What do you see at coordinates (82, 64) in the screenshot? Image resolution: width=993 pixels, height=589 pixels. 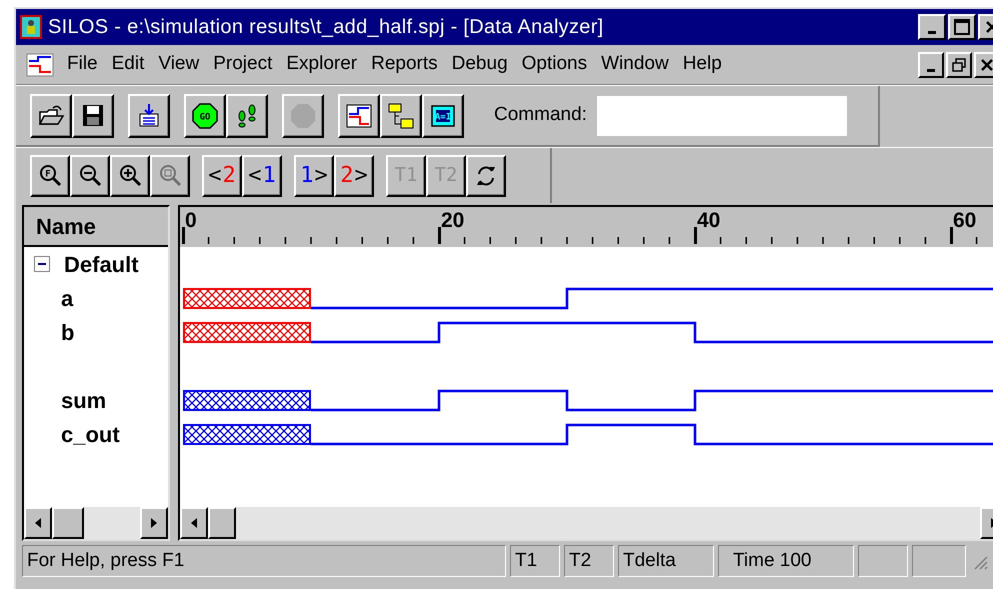 I see `menu-item: File` at bounding box center [82, 64].